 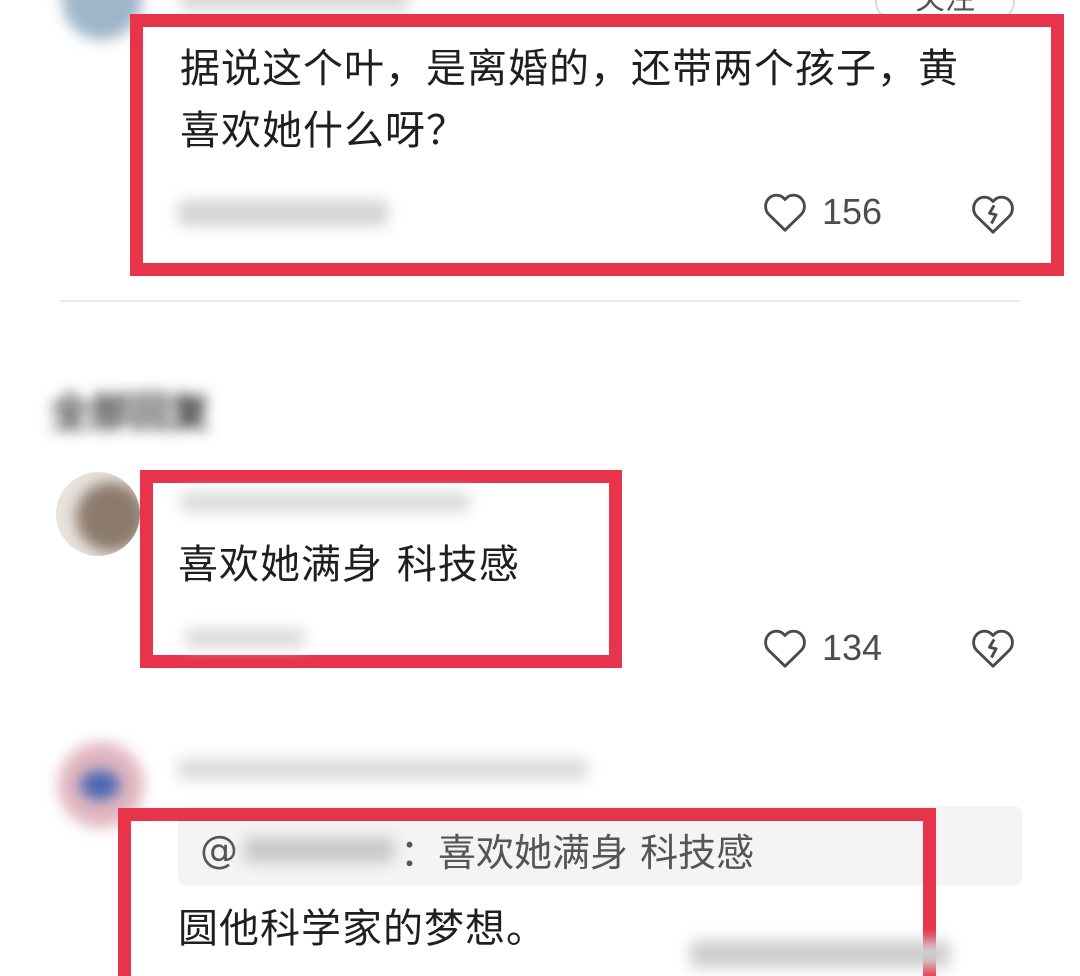 What do you see at coordinates (108, 517) in the screenshot?
I see `reply1-avatar-photo` at bounding box center [108, 517].